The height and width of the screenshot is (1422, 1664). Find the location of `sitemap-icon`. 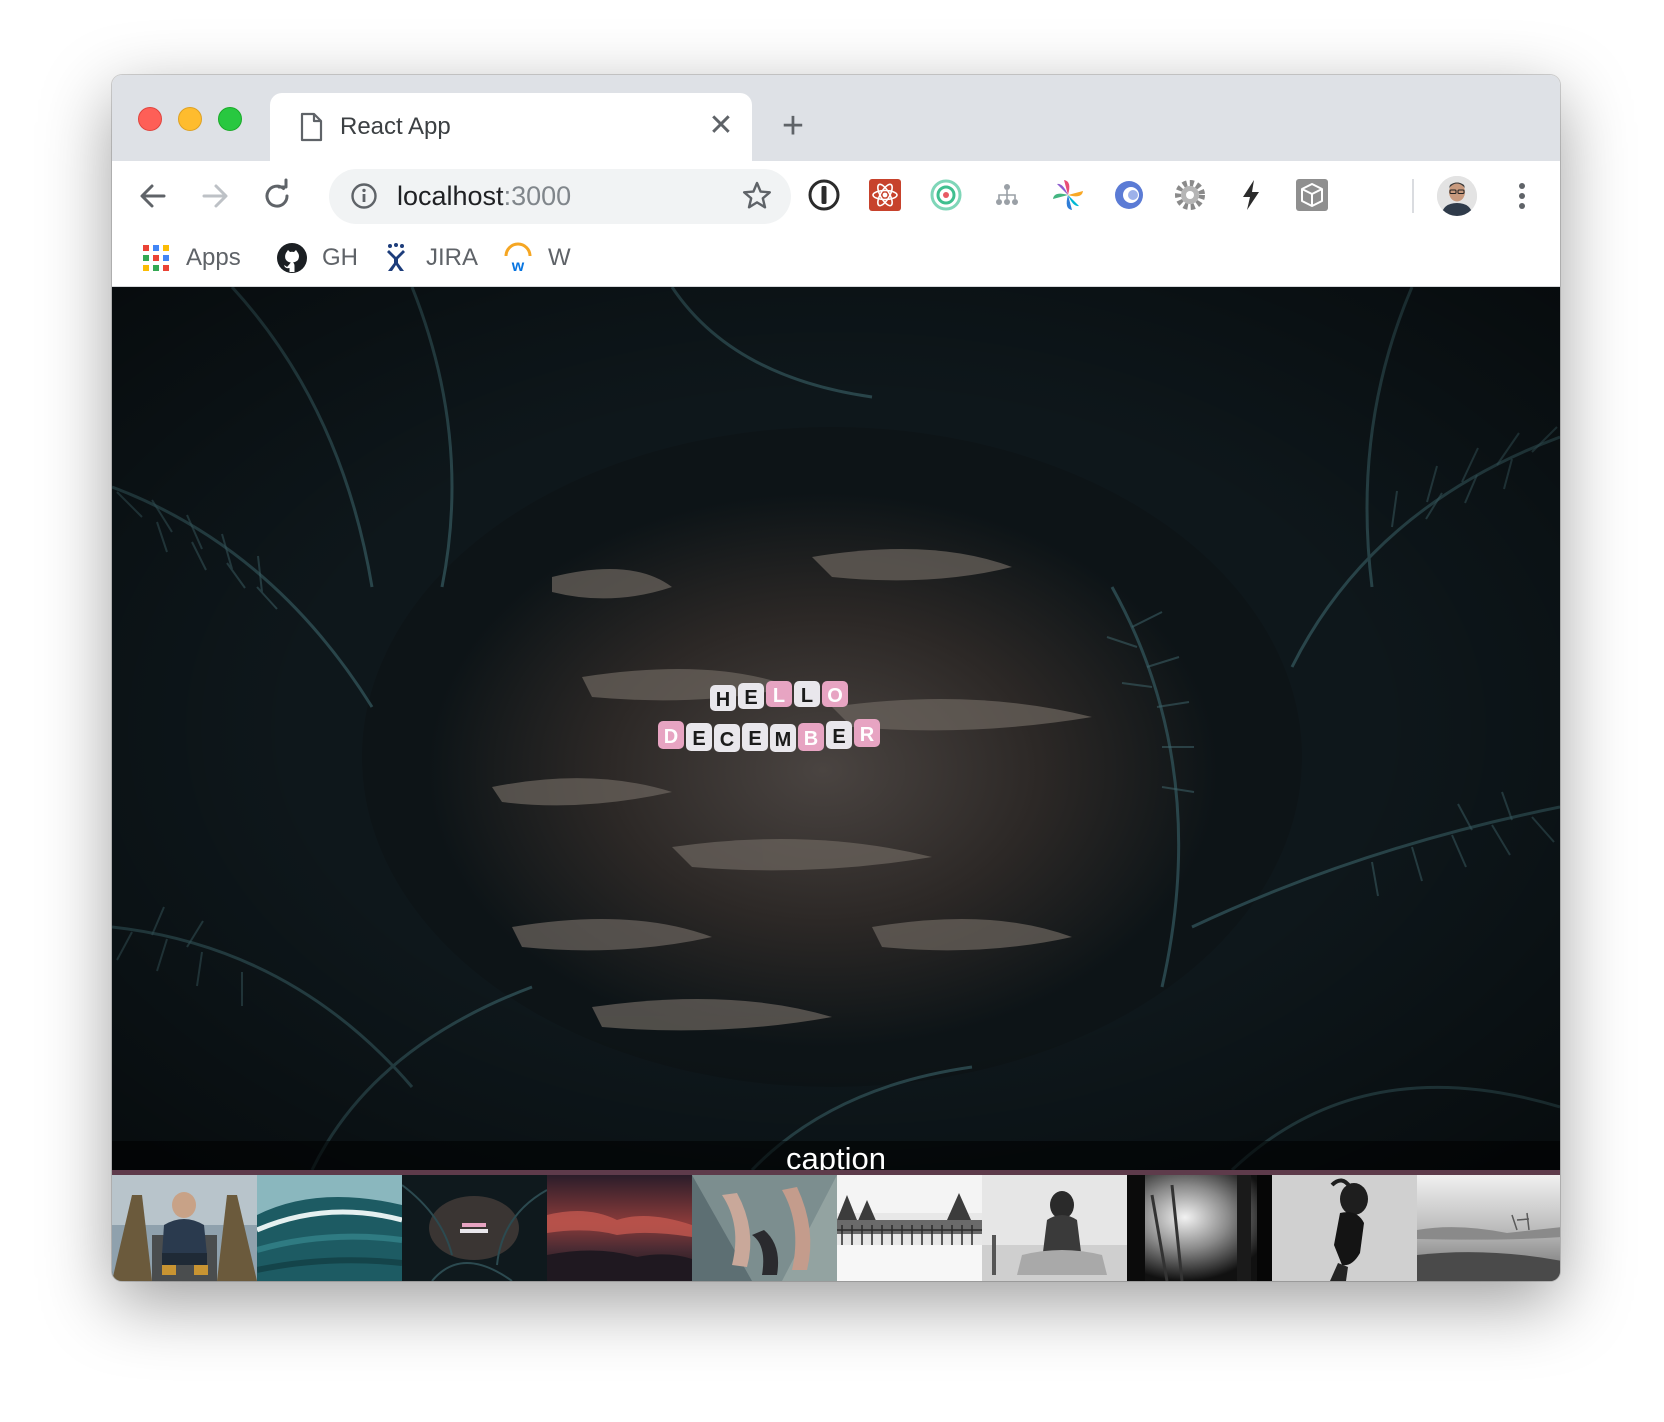

sitemap-icon is located at coordinates (1007, 195).